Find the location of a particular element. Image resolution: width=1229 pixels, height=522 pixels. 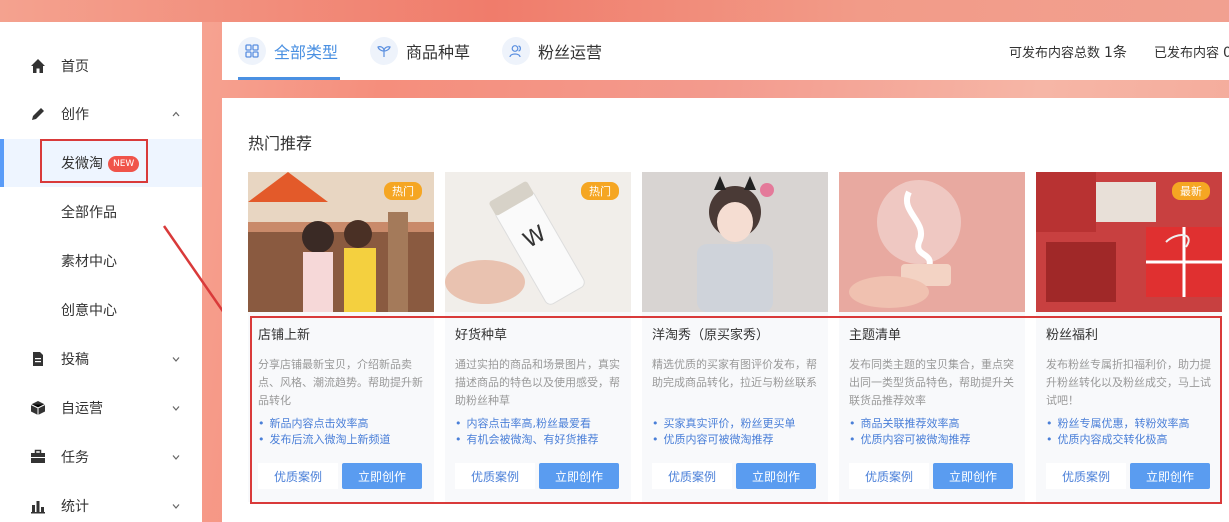

header-panel: 全部类型 商品种草 粉丝运营 可发布内容总数 1条 已发布内容 0 is located at coordinates (725, 51).